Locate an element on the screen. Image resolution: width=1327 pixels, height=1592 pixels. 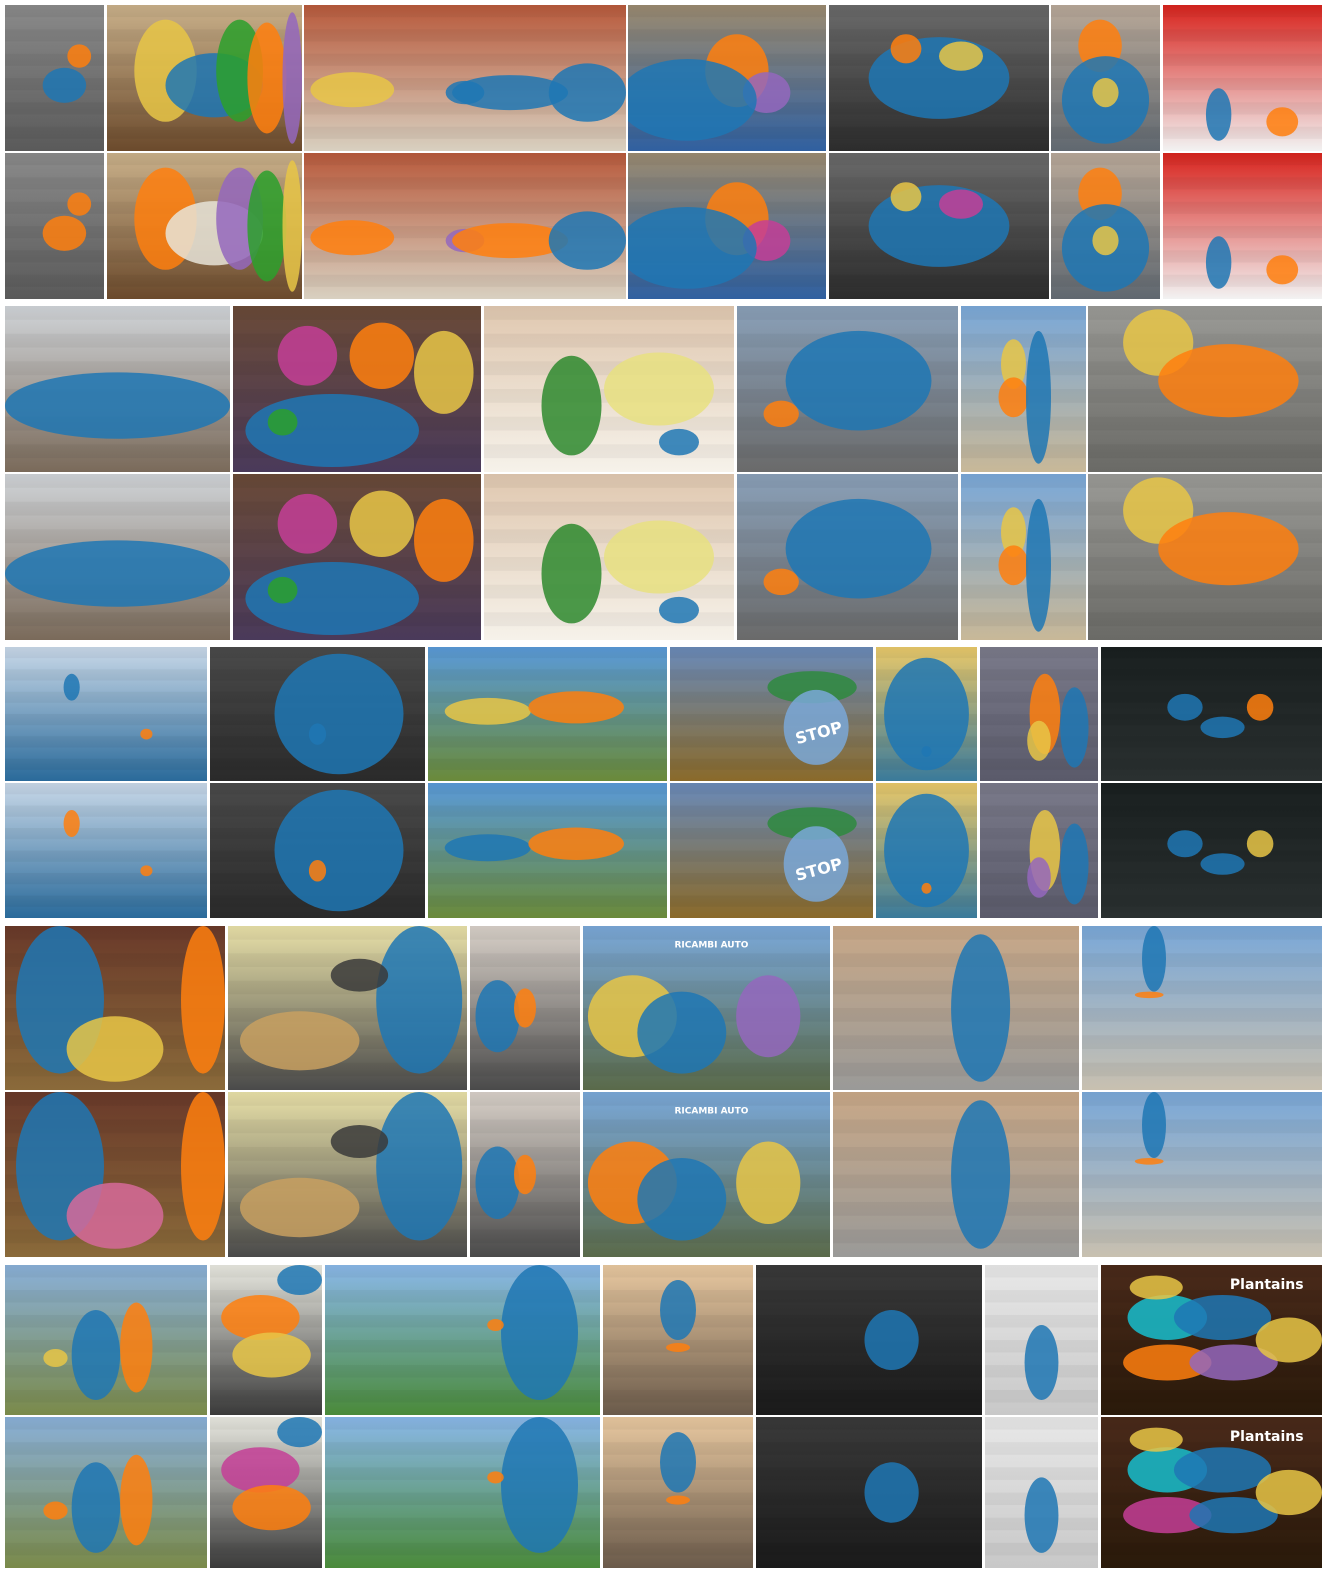
sign-text: Plantains is located at coordinates (1267, 1437).